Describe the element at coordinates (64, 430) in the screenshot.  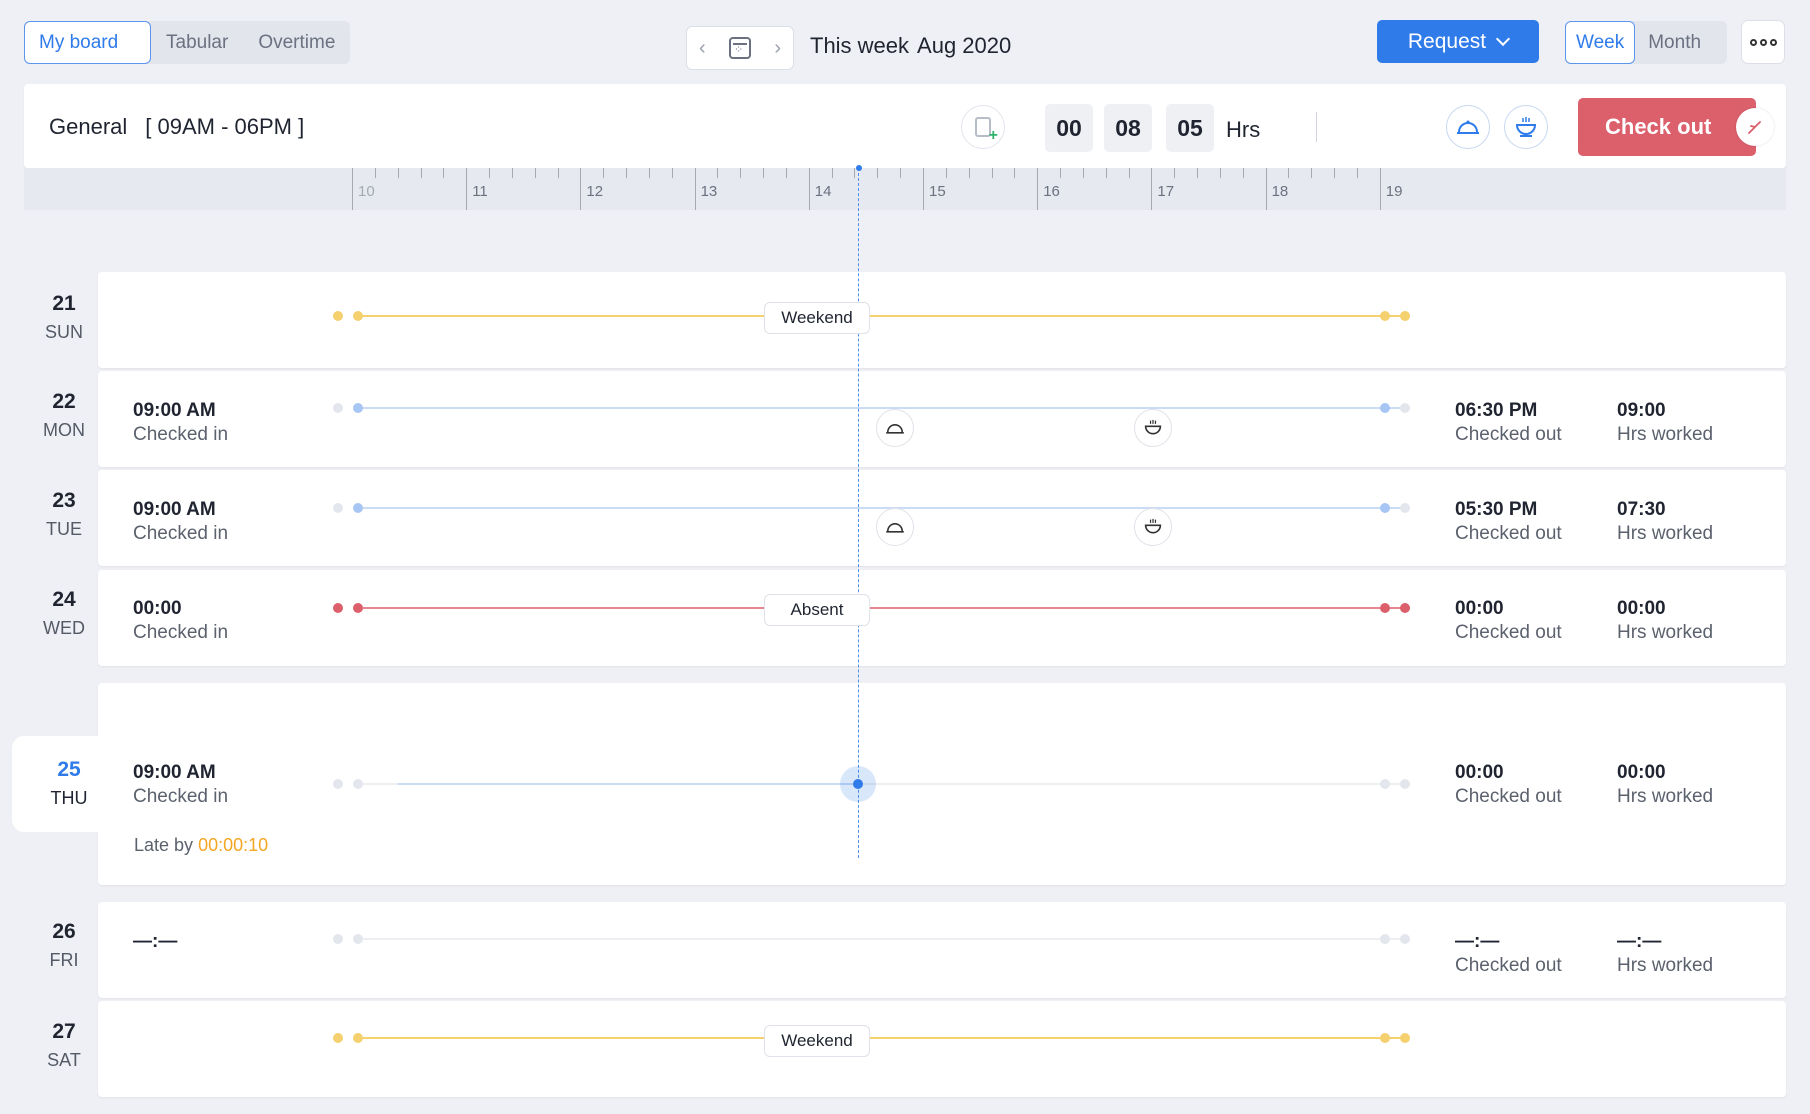
I see `day-of-week: MON` at that location.